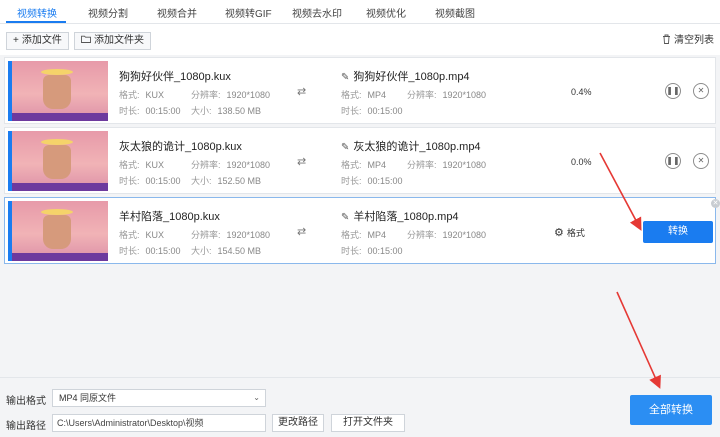  I want to click on source-file-name: 狗狗好伙伴_1080p.kux, so click(175, 77).